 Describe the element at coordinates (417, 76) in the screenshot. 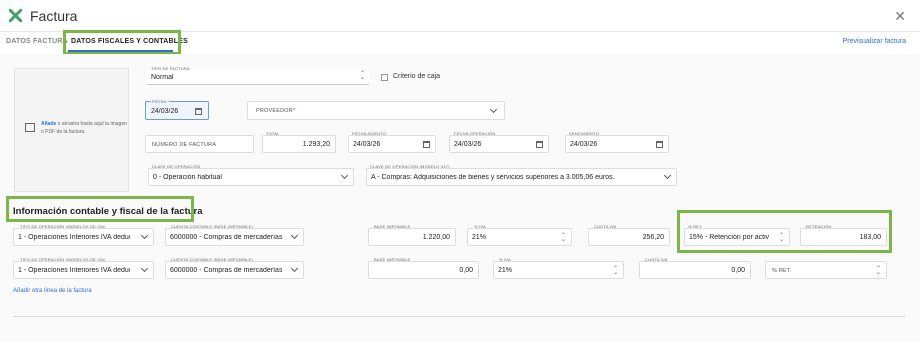

I see `cash-criterion-label: Criterio de caja` at that location.